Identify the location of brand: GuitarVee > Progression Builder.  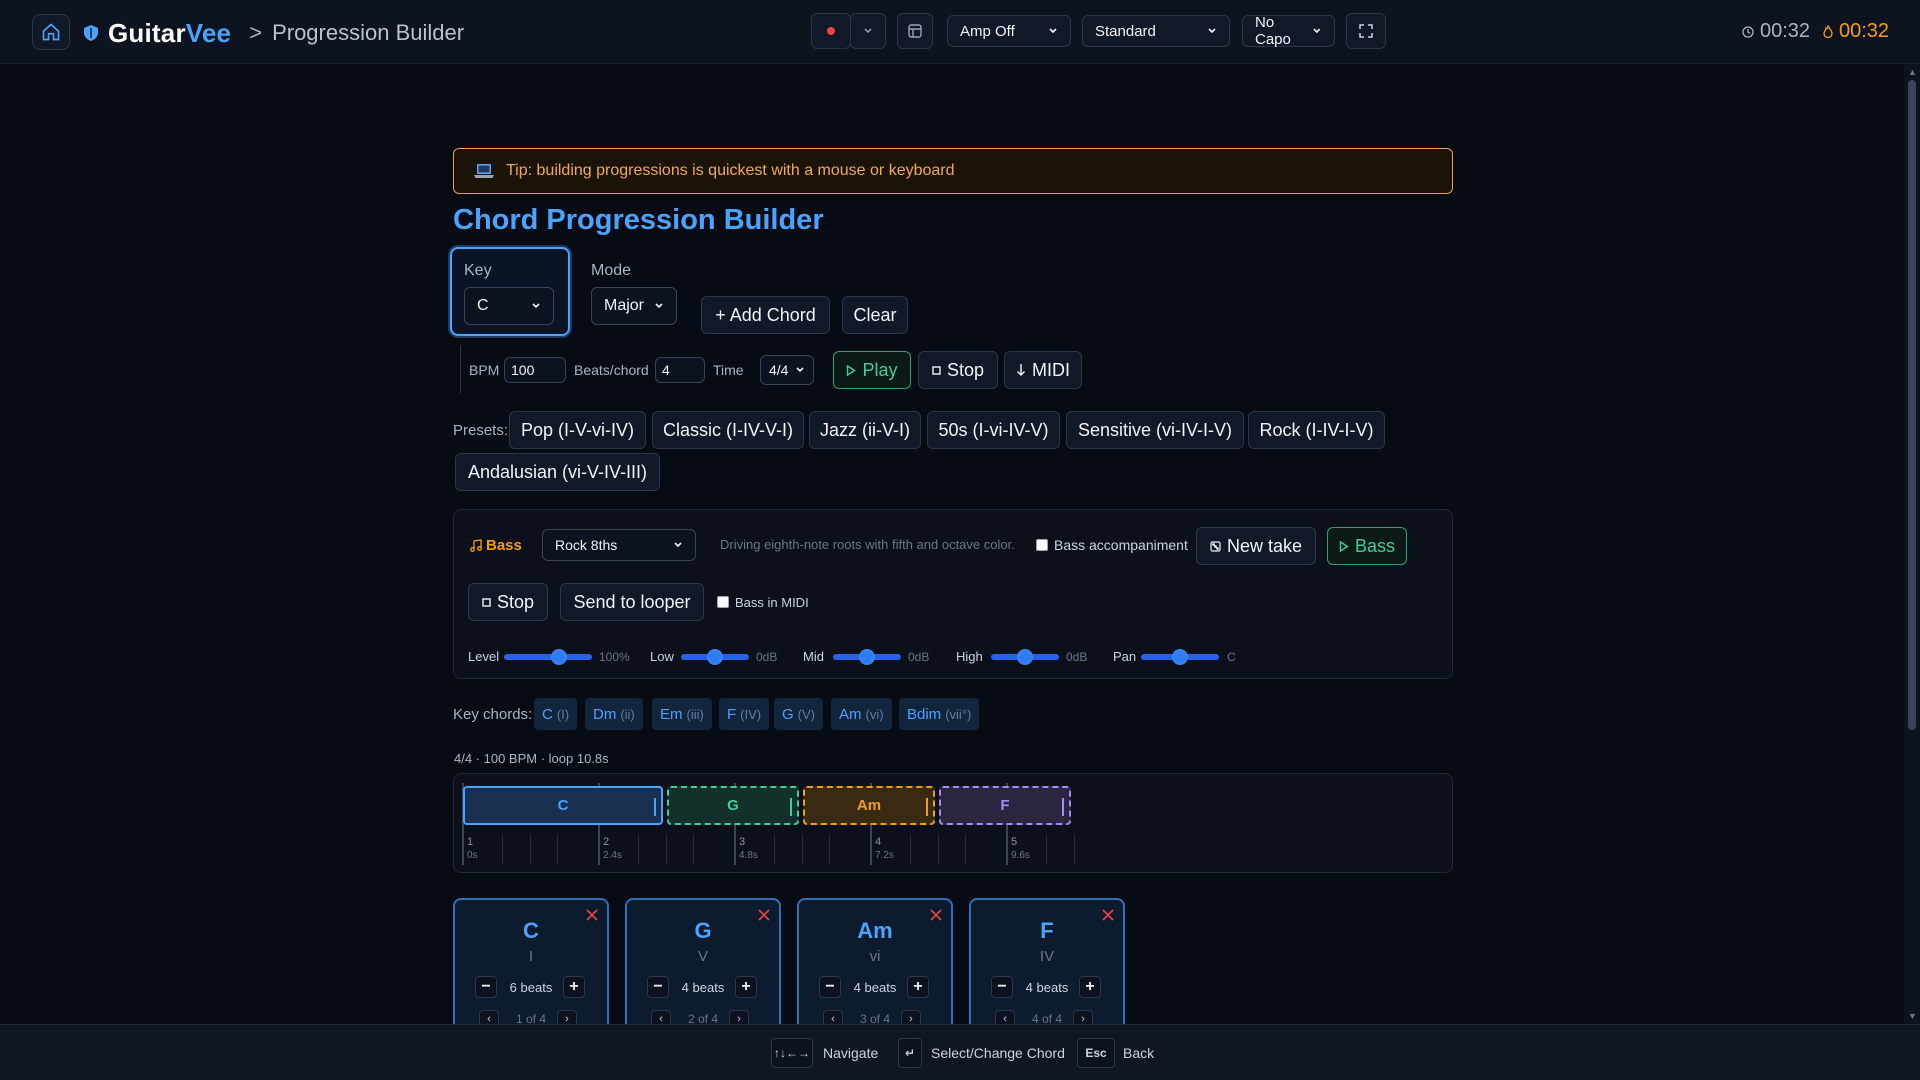
(274, 33).